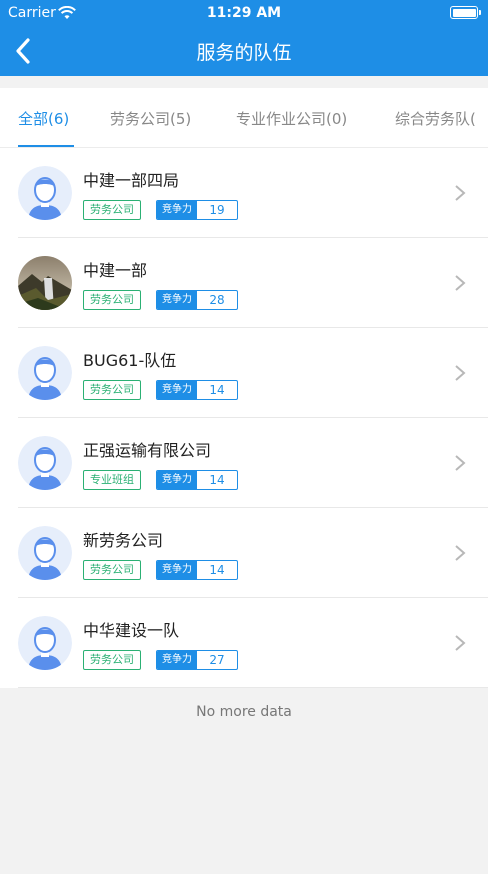 The width and height of the screenshot is (488, 874). I want to click on team-row: 新劳务公司 劳务公司 竞争力 14, so click(244, 553).